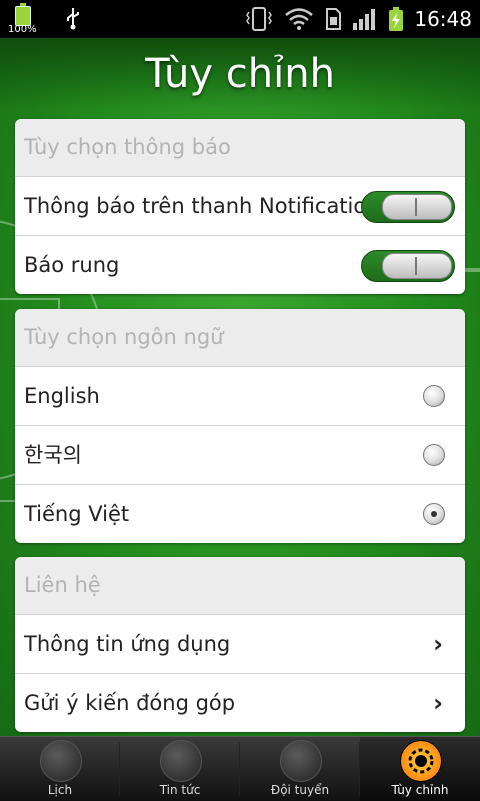  I want to click on notification-bar-toggle, so click(408, 207).